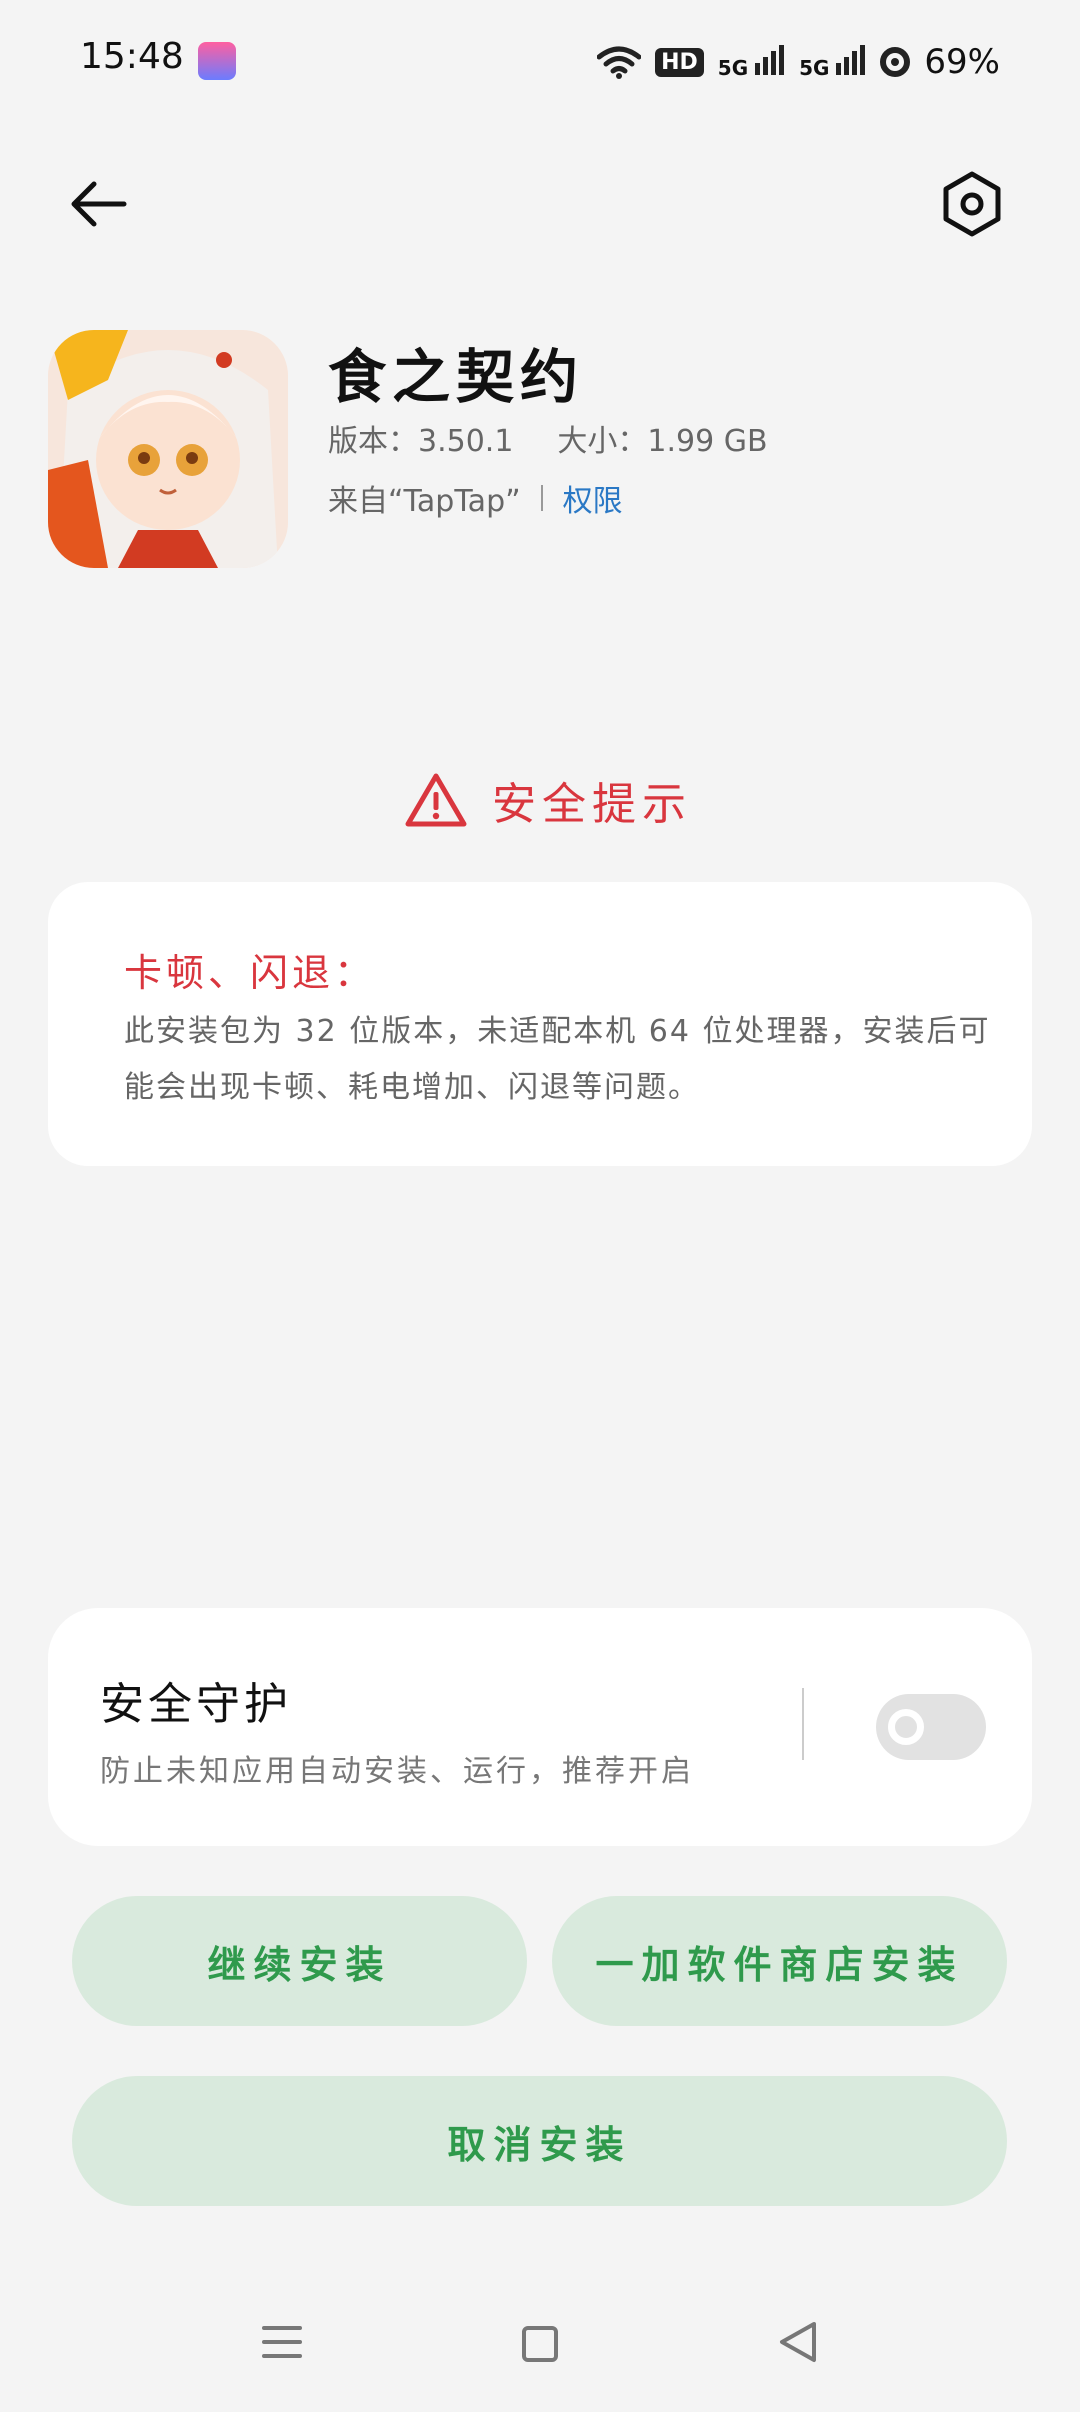 The image size is (1080, 2412). Describe the element at coordinates (832, 62) in the screenshot. I see `signal-5g-2: 5G` at that location.